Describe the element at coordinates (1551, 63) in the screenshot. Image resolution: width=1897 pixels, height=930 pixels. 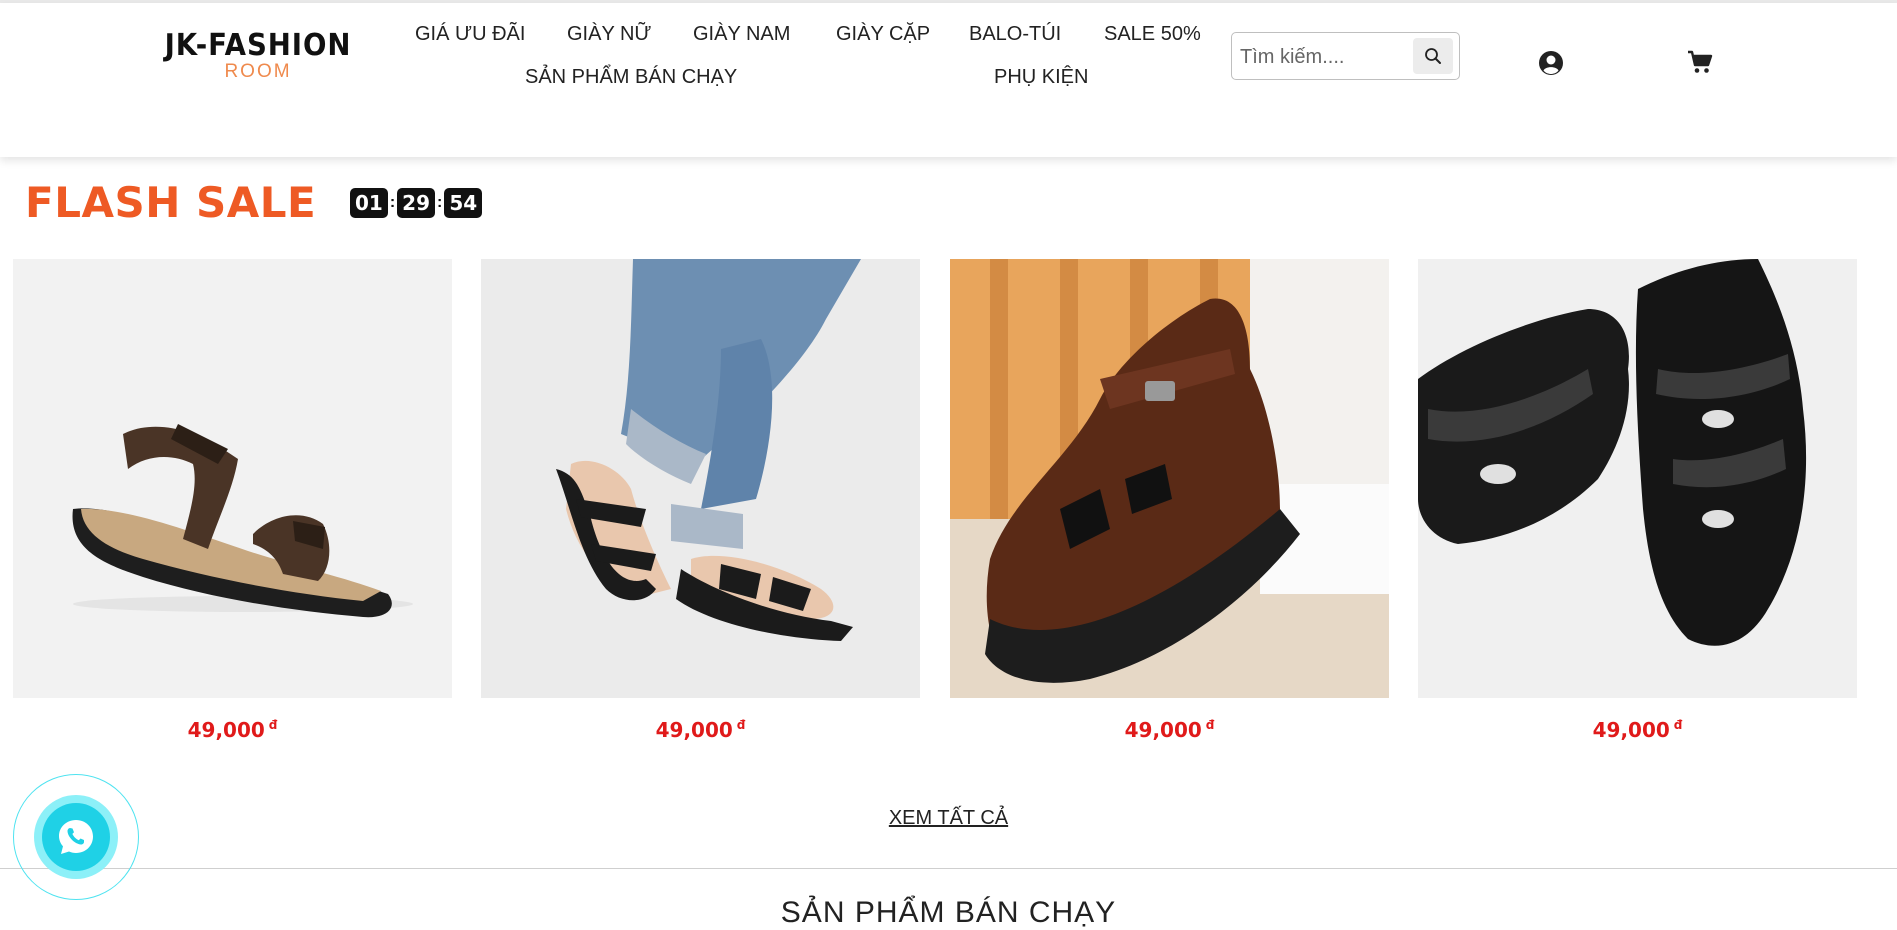
I see `user-circle-icon` at that location.